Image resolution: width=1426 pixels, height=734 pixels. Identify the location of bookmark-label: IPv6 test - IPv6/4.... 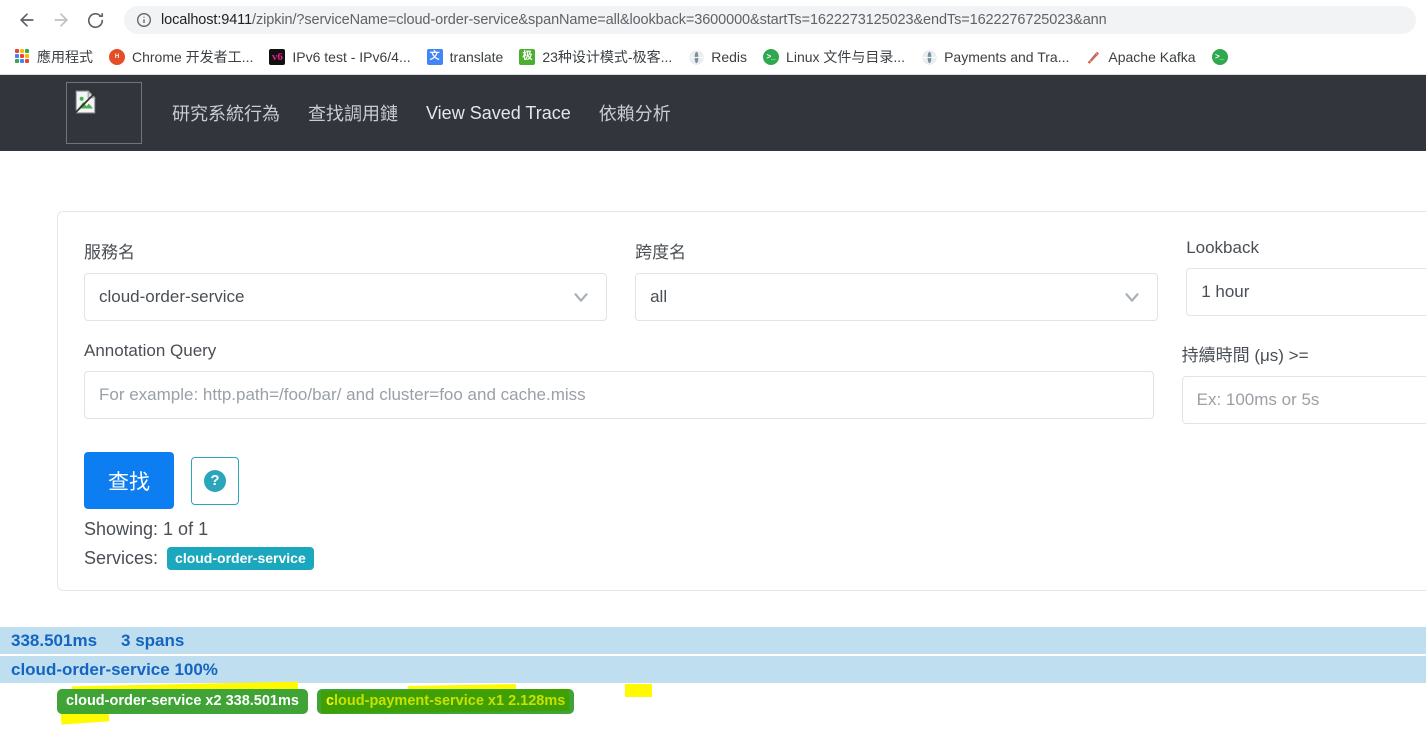
(351, 57).